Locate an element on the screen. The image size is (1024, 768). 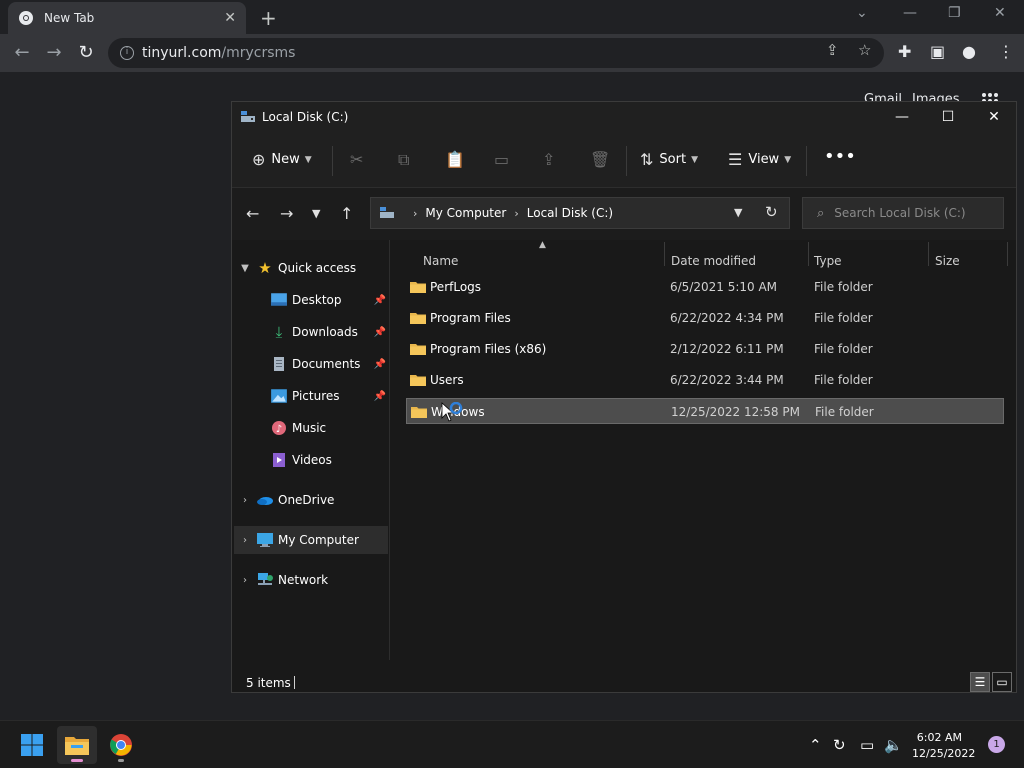
extensions-icon: ✚ is located at coordinates (904, 51).